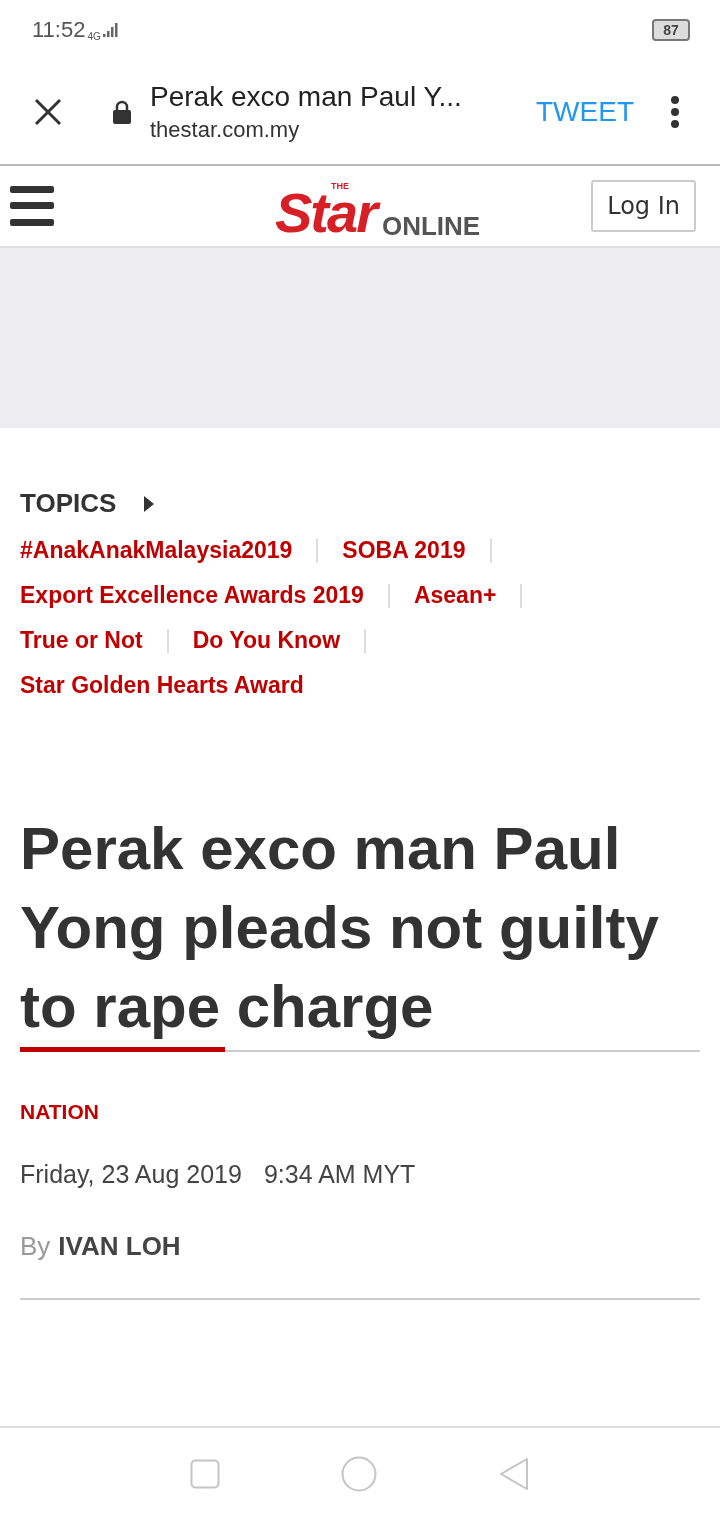 This screenshot has width=720, height=1520. Describe the element at coordinates (68, 503) in the screenshot. I see `topics-heading: TOPICS` at that location.